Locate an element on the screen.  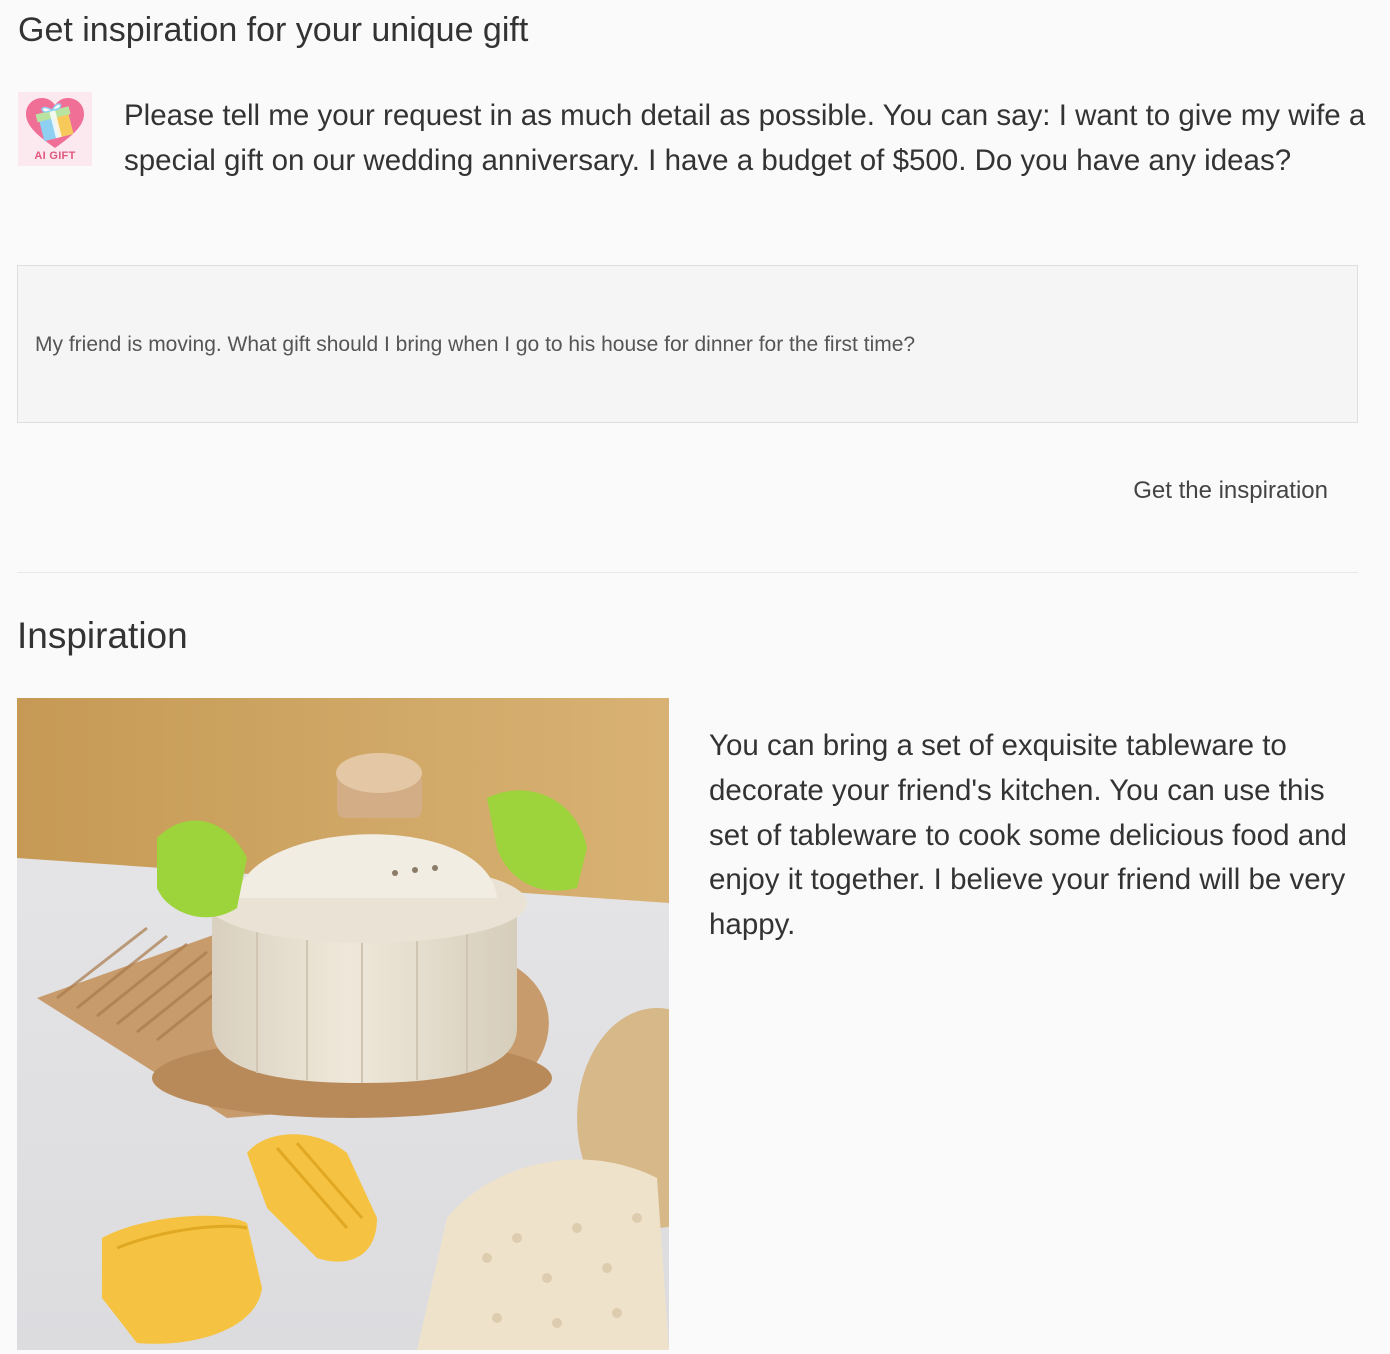
logo-label: AI GIFT is located at coordinates (55, 156).